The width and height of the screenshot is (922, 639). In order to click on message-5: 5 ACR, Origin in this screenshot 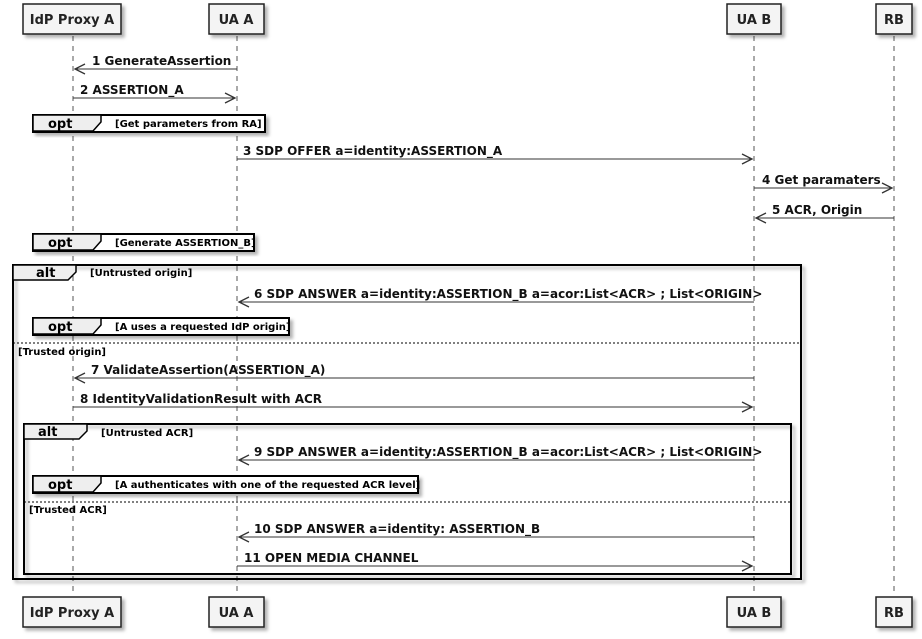, I will do `click(824, 213)`.